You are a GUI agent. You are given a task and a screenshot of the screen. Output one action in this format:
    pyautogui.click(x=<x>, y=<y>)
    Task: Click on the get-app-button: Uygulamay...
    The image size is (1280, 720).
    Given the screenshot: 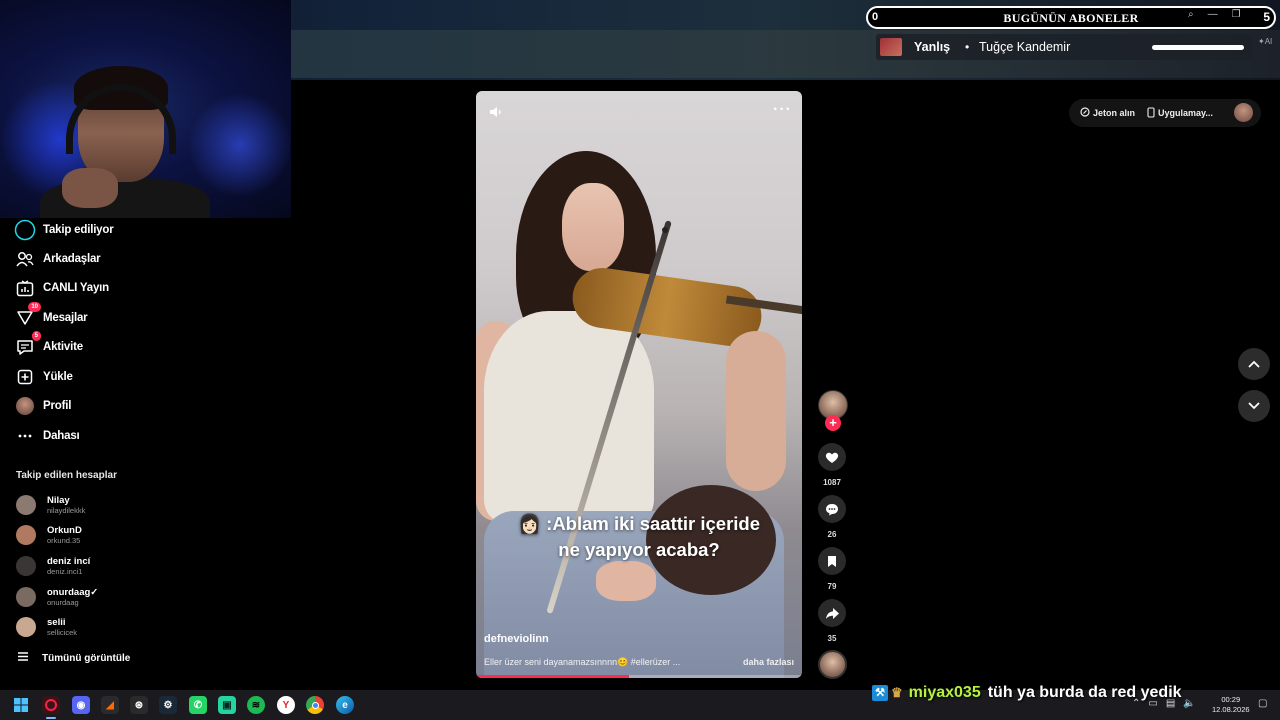 What is the action you would take?
    pyautogui.click(x=1180, y=113)
    